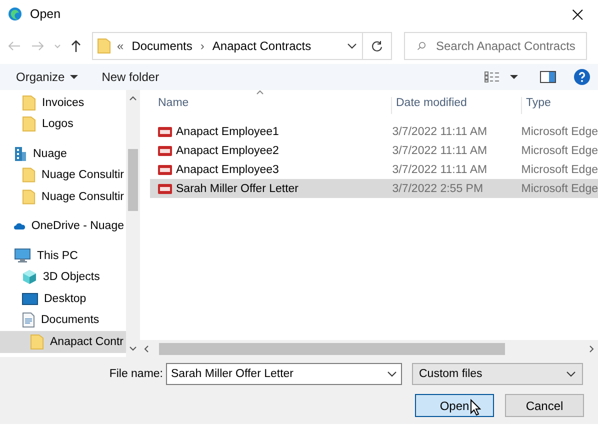 The height and width of the screenshot is (425, 598). I want to click on breadcrumb: Anapact Contracts, so click(262, 46).